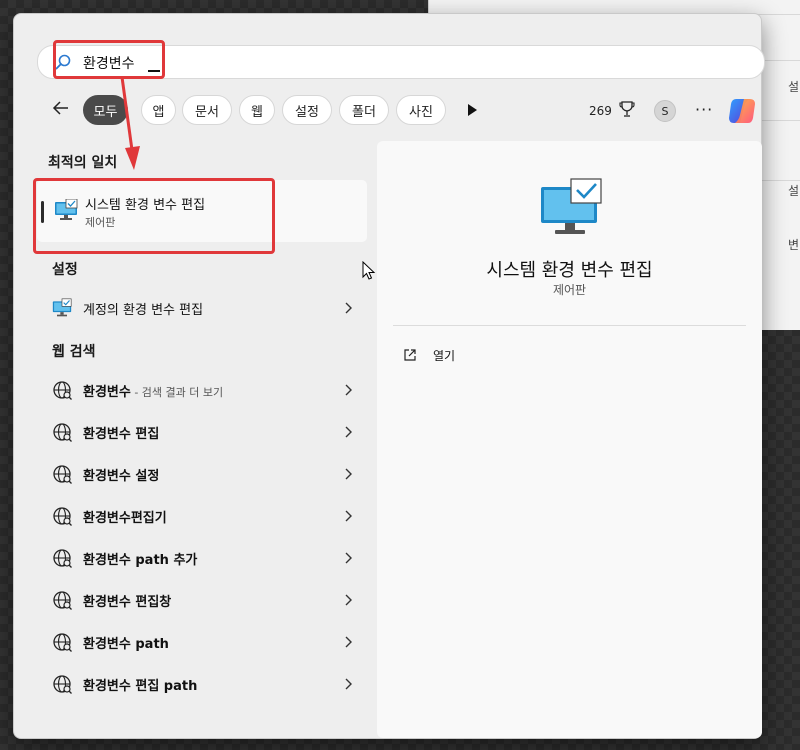 This screenshot has height=750, width=800. I want to click on back-arrow-icon, so click(61, 108).